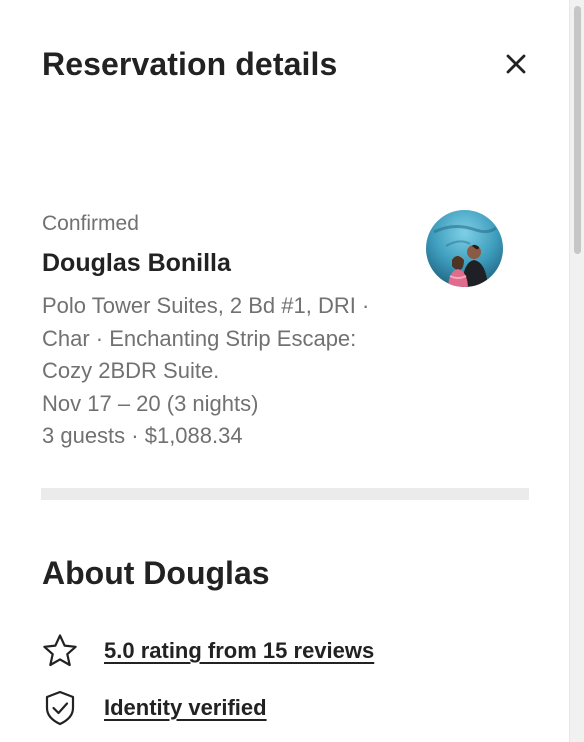 Image resolution: width=584 pixels, height=742 pixels. What do you see at coordinates (60, 708) in the screenshot?
I see `shield-check-icon` at bounding box center [60, 708].